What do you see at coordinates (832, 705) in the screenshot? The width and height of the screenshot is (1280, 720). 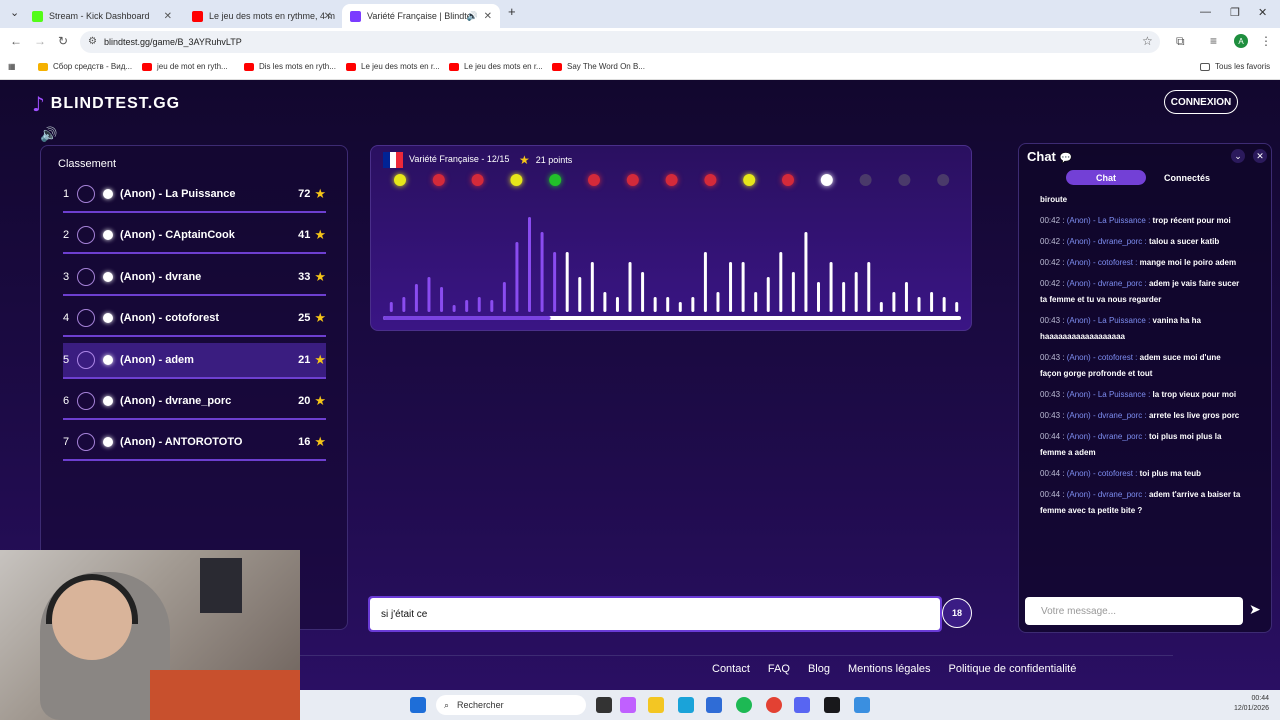 I see `app-icon` at bounding box center [832, 705].